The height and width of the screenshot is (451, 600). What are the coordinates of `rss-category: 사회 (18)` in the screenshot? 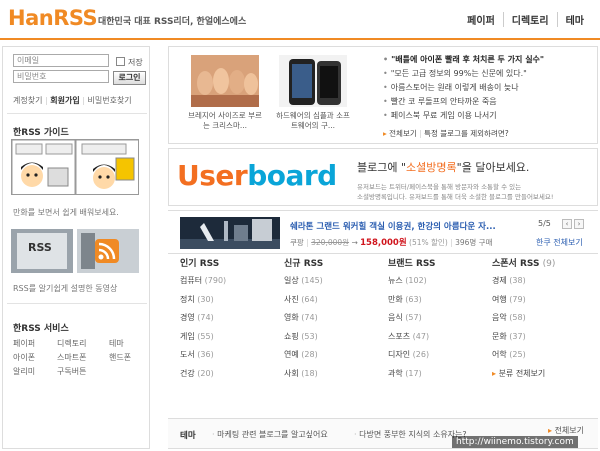 It's located at (336, 377).